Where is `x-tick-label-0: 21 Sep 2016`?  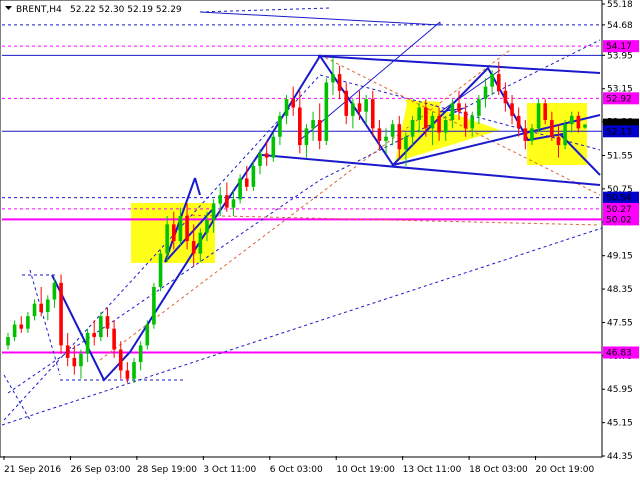 x-tick-label-0: 21 Sep 2016 is located at coordinates (32, 470).